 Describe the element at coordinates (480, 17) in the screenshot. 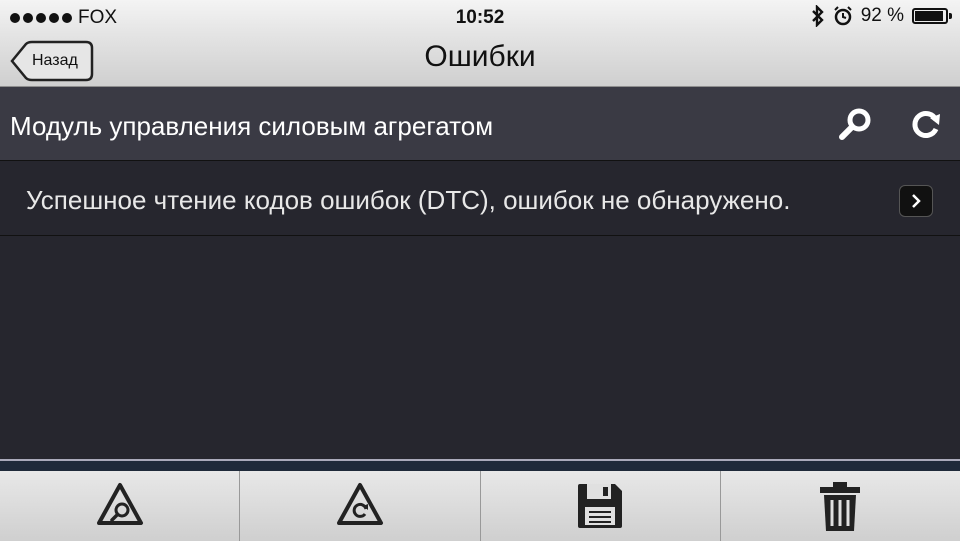

I see `status-bar: FOX 10:52 92 %` at that location.